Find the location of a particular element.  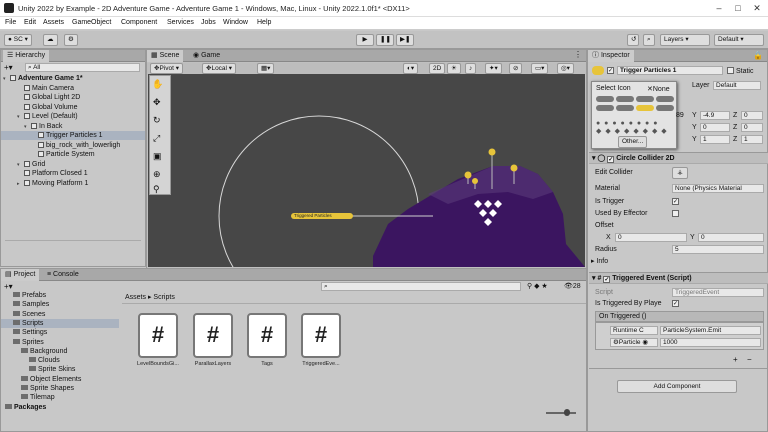

triggered-event-header: ▾ # ✓ Triggered Event (Script) is located at coordinates (678, 278).